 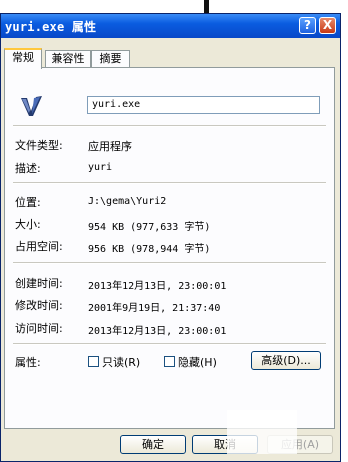 I want to click on accessed-value: 2013年12月13日, 23:00:01, so click(x=157, y=331).